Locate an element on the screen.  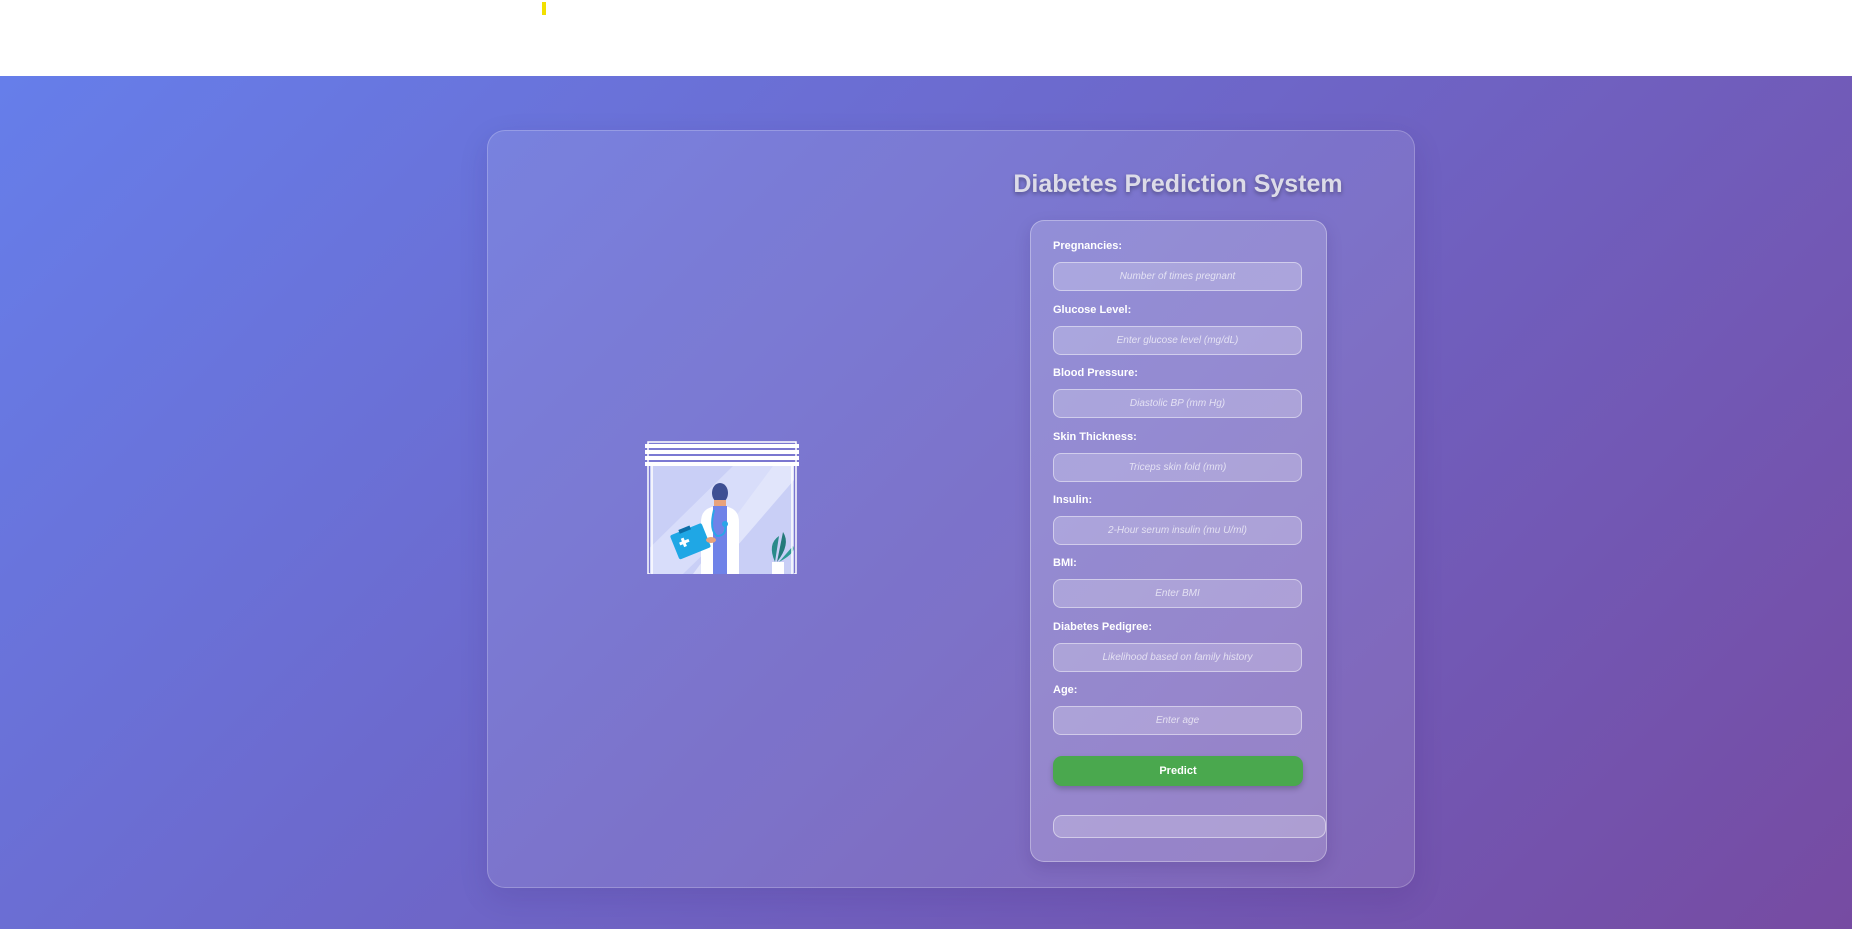
insulin-label: Insulin: is located at coordinates (1073, 500).